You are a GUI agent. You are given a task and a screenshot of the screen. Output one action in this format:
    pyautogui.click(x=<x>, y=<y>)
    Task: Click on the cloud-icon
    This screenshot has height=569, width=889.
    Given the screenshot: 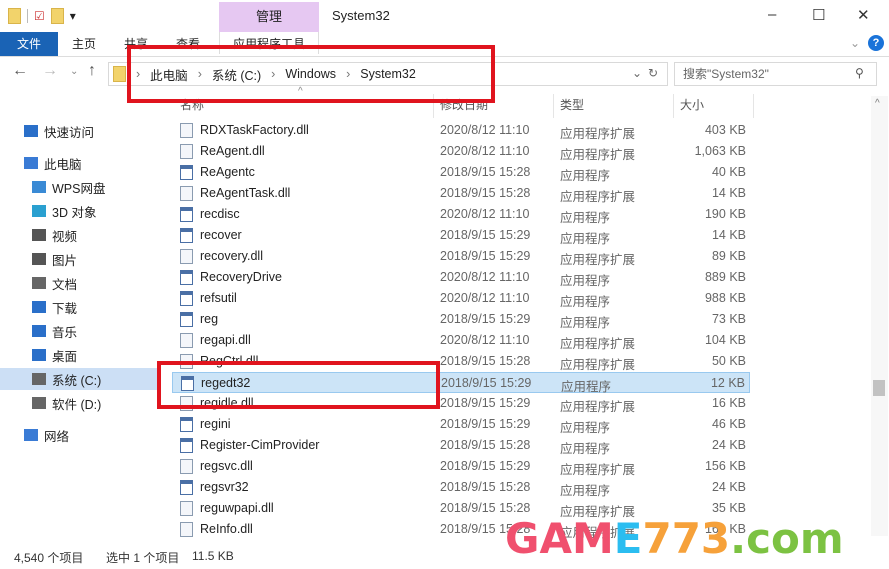 What is the action you would take?
    pyautogui.click(x=39, y=187)
    